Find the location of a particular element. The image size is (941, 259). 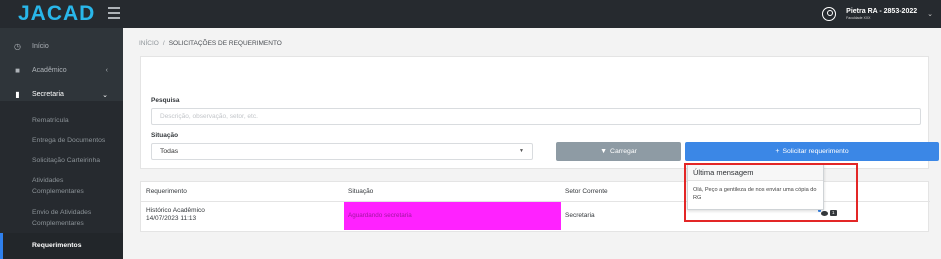

sidebar-item-label: Secretaria is located at coordinates (48, 94).